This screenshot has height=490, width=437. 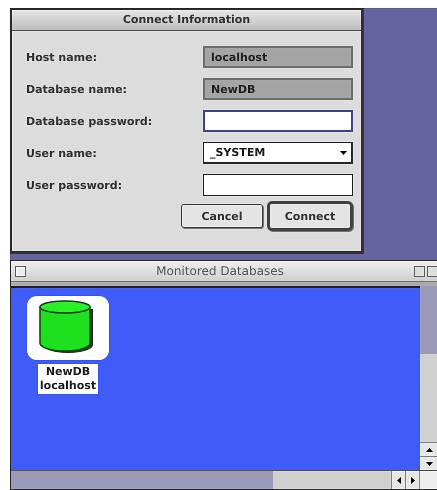 What do you see at coordinates (68, 386) in the screenshot?
I see `host-name: localhost` at bounding box center [68, 386].